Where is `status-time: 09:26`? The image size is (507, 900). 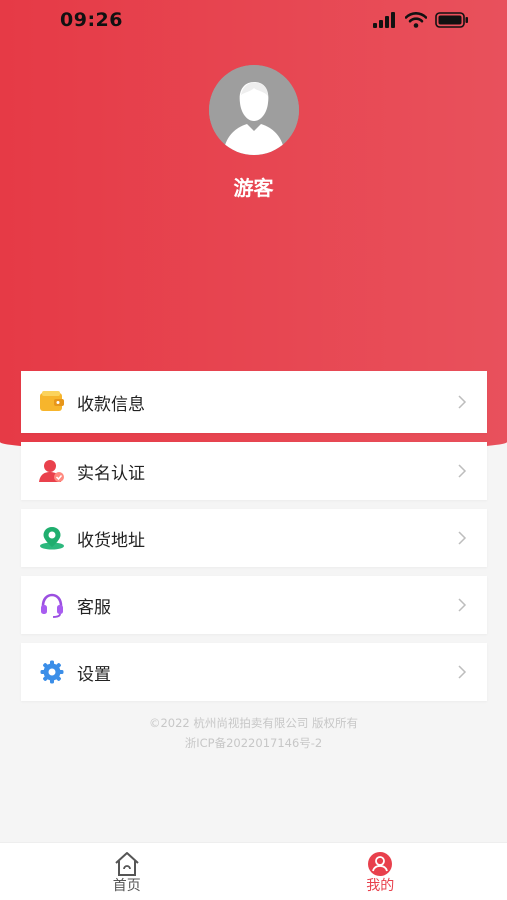
status-time: 09:26 is located at coordinates (91, 20).